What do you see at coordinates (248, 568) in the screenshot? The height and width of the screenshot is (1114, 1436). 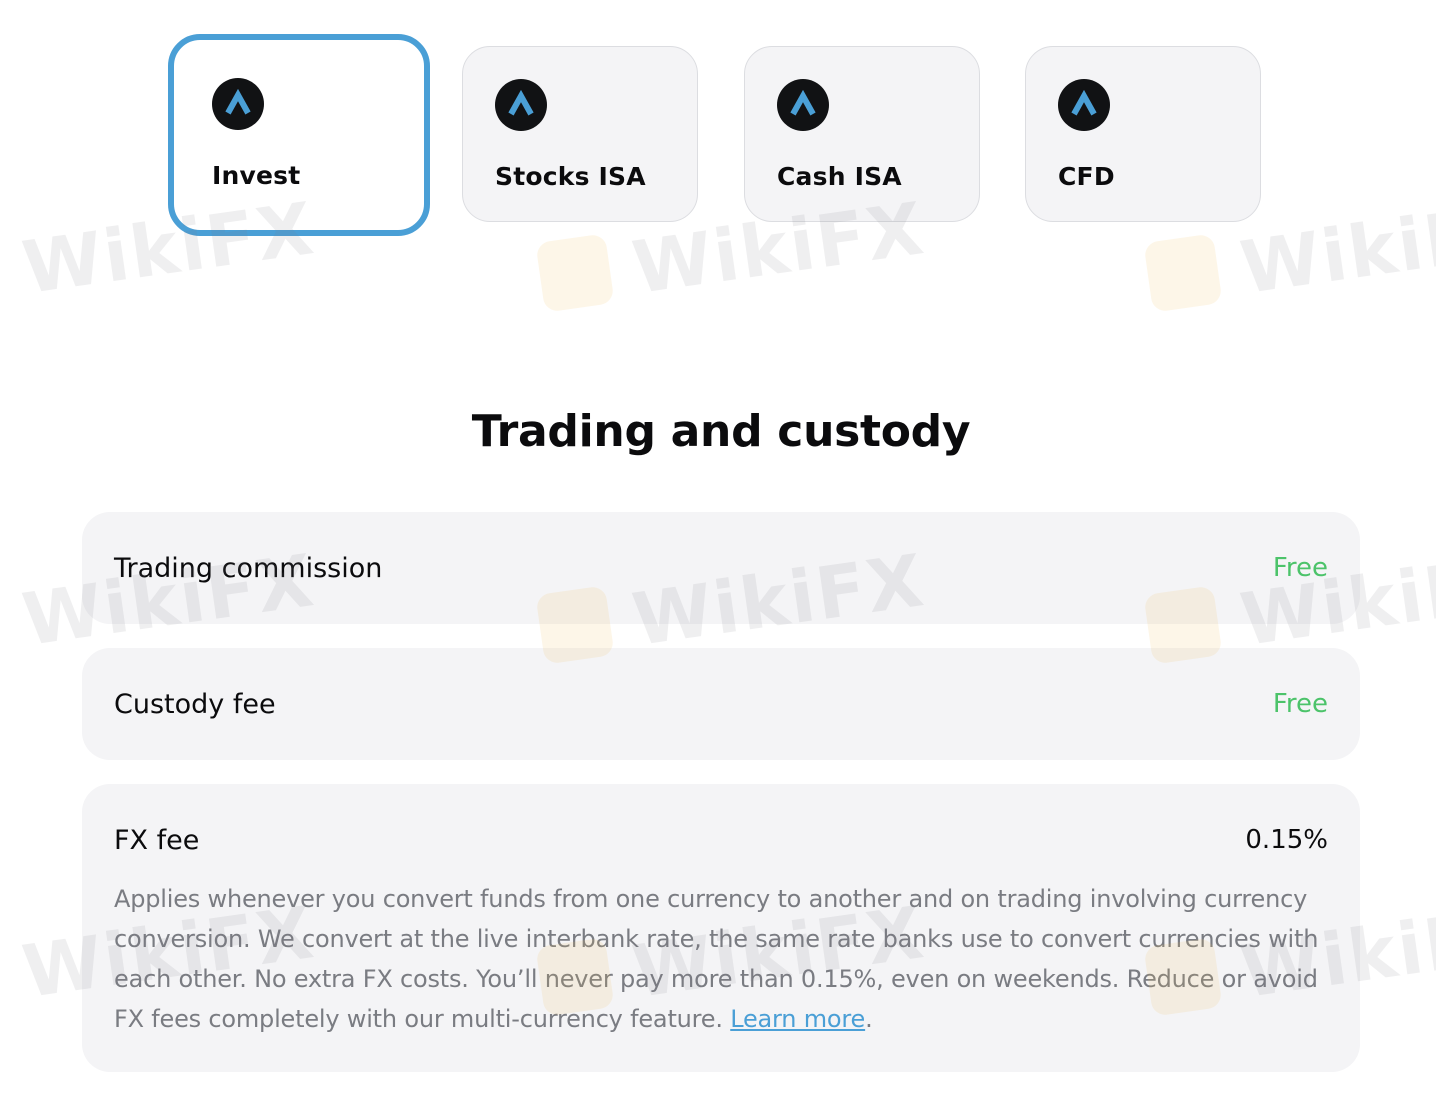 I see `fee-name: Trading commission` at bounding box center [248, 568].